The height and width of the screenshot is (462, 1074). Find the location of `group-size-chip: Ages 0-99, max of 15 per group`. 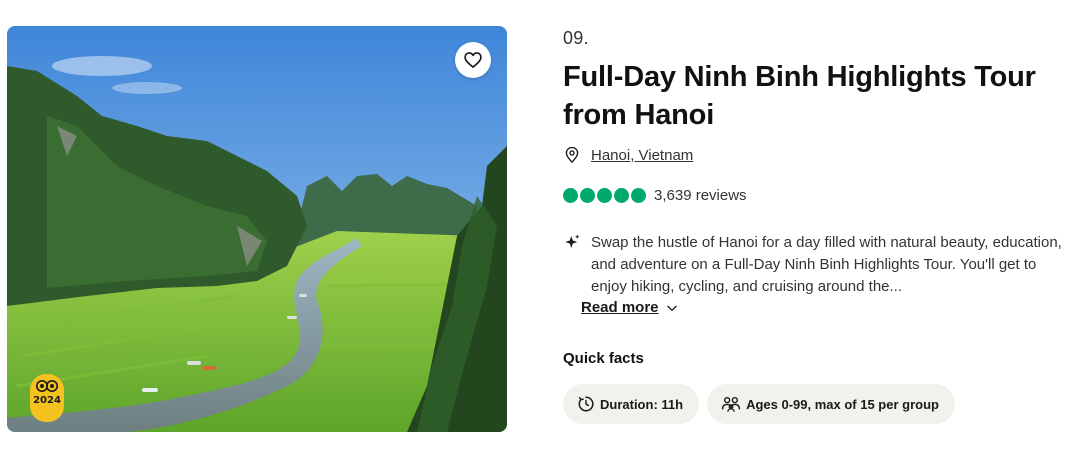

group-size-chip: Ages 0-99, max of 15 per group is located at coordinates (831, 404).